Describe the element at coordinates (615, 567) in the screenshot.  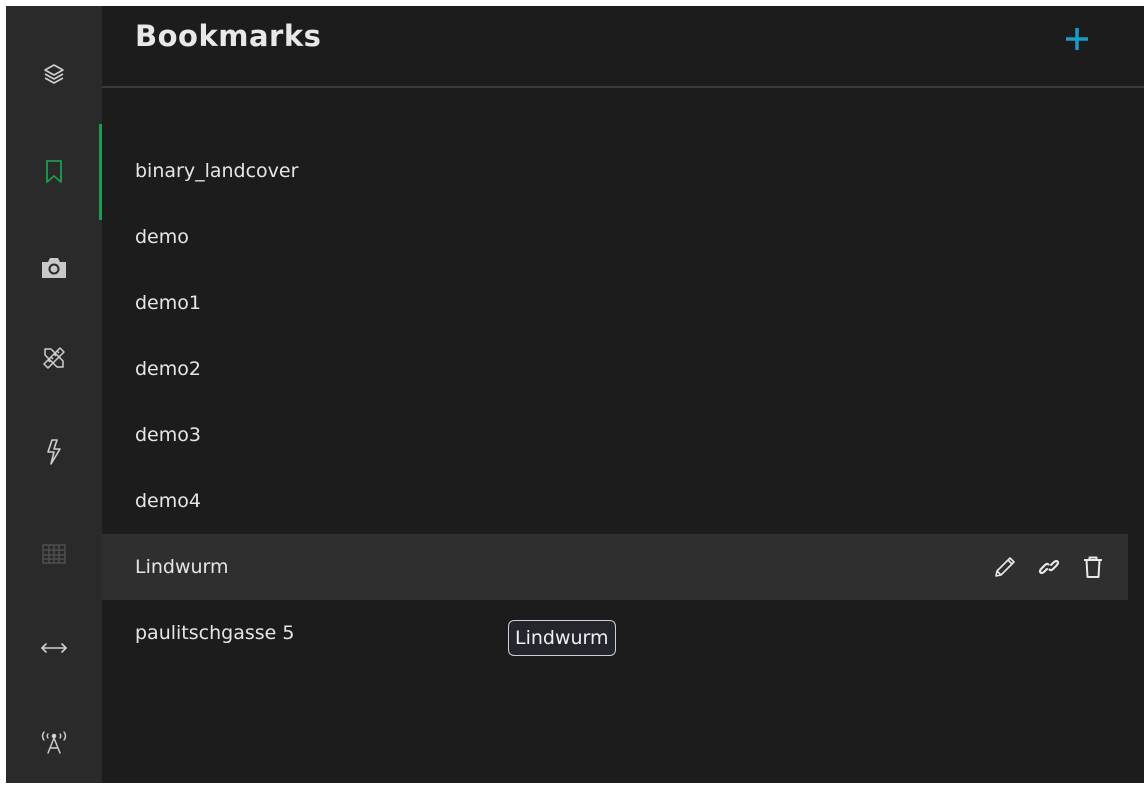
I see `list-item-hovered: Lindwurm` at that location.